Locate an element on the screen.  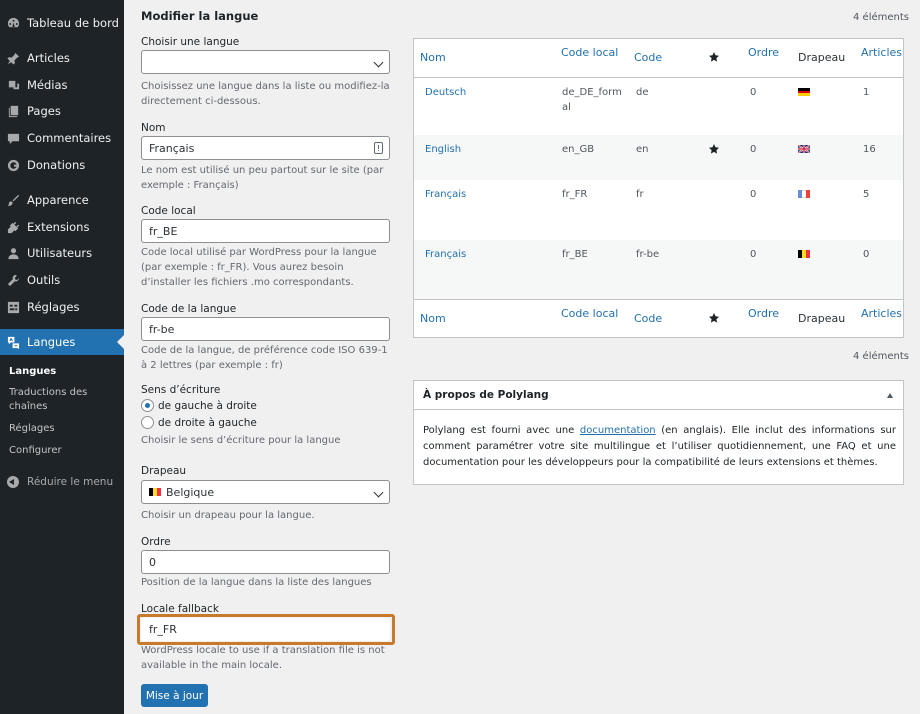
menu-label: Pages is located at coordinates (44, 111).